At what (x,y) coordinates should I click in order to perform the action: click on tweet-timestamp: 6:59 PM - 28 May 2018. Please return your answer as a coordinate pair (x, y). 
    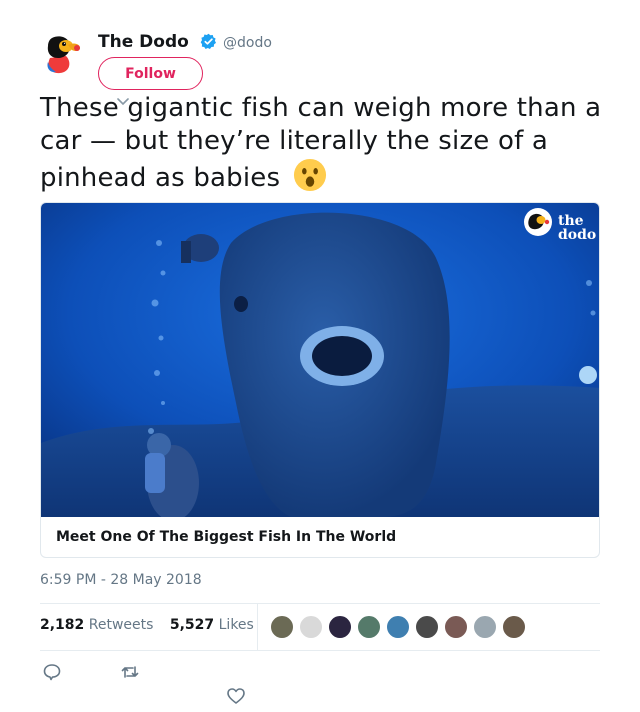
    Looking at the image, I should click on (121, 580).